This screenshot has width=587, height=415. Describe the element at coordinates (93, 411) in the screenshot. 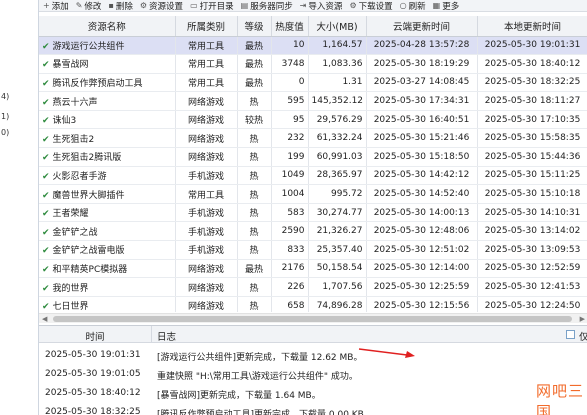

I see `log-time: 2025-05-30 18:32:25` at that location.